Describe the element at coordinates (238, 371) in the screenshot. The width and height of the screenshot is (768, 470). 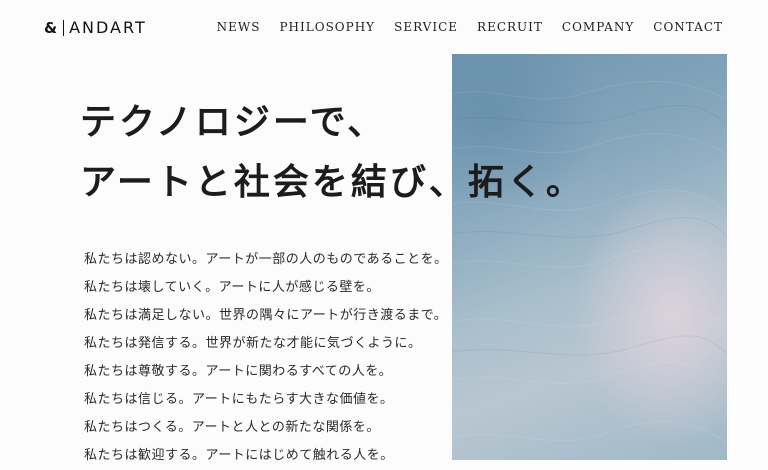
I see `statement-line: 私たちは尊敬する。アートに関わるすべての人を。` at that location.